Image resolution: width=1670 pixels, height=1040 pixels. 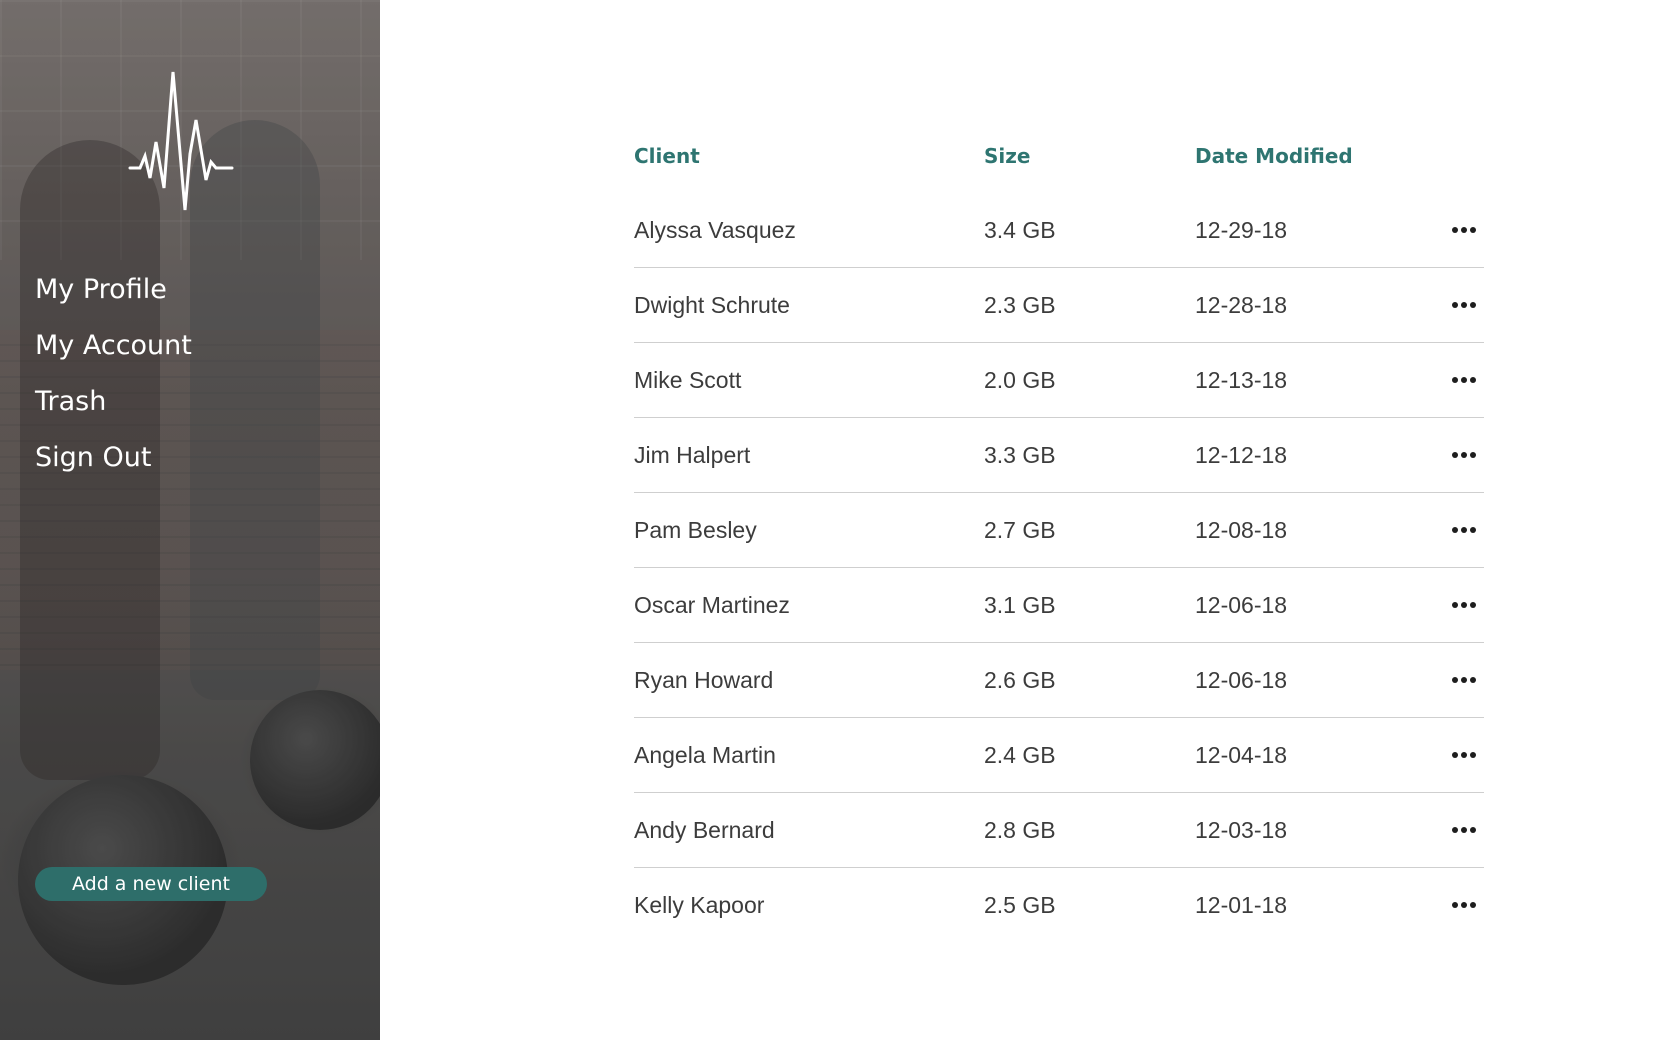 I want to click on client-name: Kelly Kapoor, so click(x=699, y=905).